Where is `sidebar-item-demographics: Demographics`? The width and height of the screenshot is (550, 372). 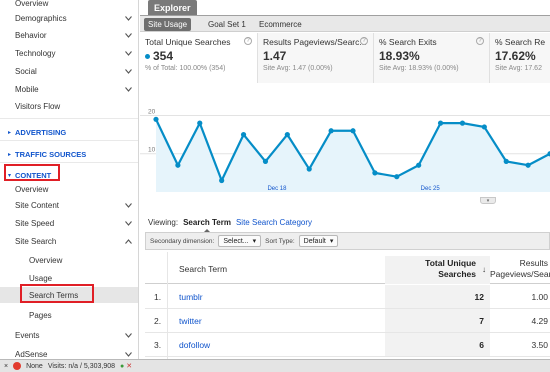 sidebar-item-demographics: Demographics is located at coordinates (69, 18).